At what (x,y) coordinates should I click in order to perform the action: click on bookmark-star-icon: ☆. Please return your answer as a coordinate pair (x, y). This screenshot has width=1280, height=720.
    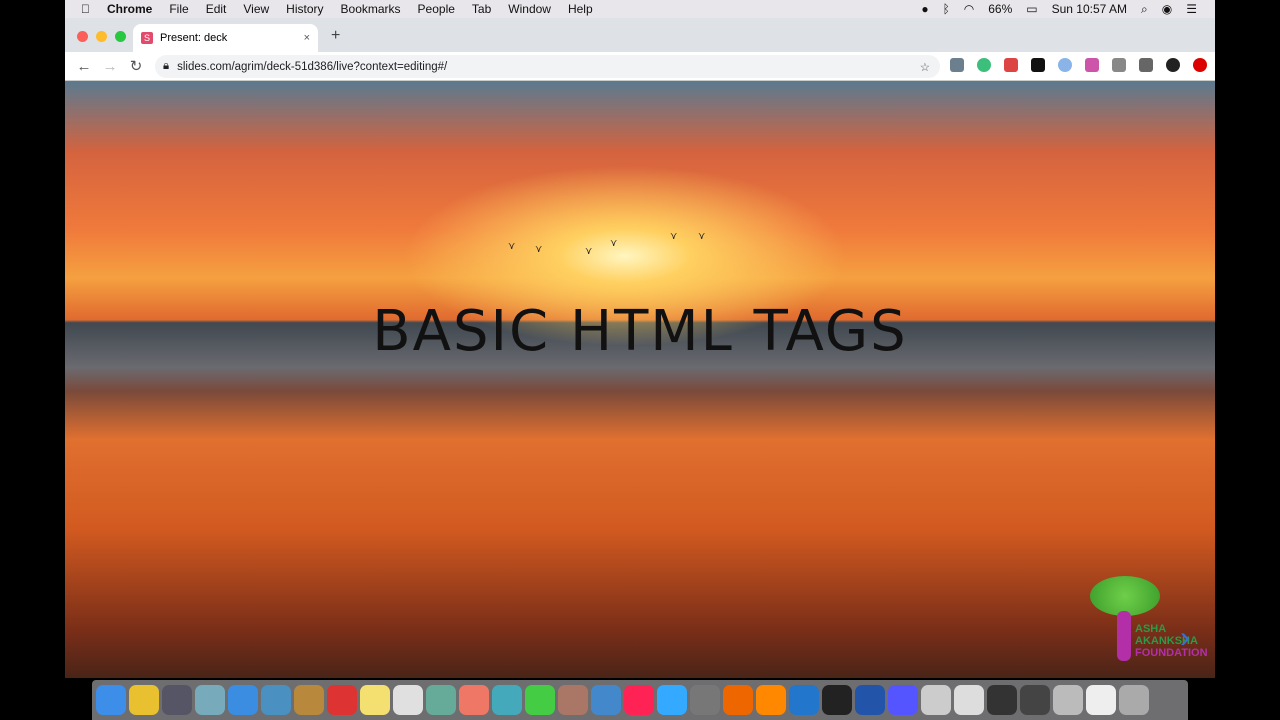
    Looking at the image, I should click on (925, 67).